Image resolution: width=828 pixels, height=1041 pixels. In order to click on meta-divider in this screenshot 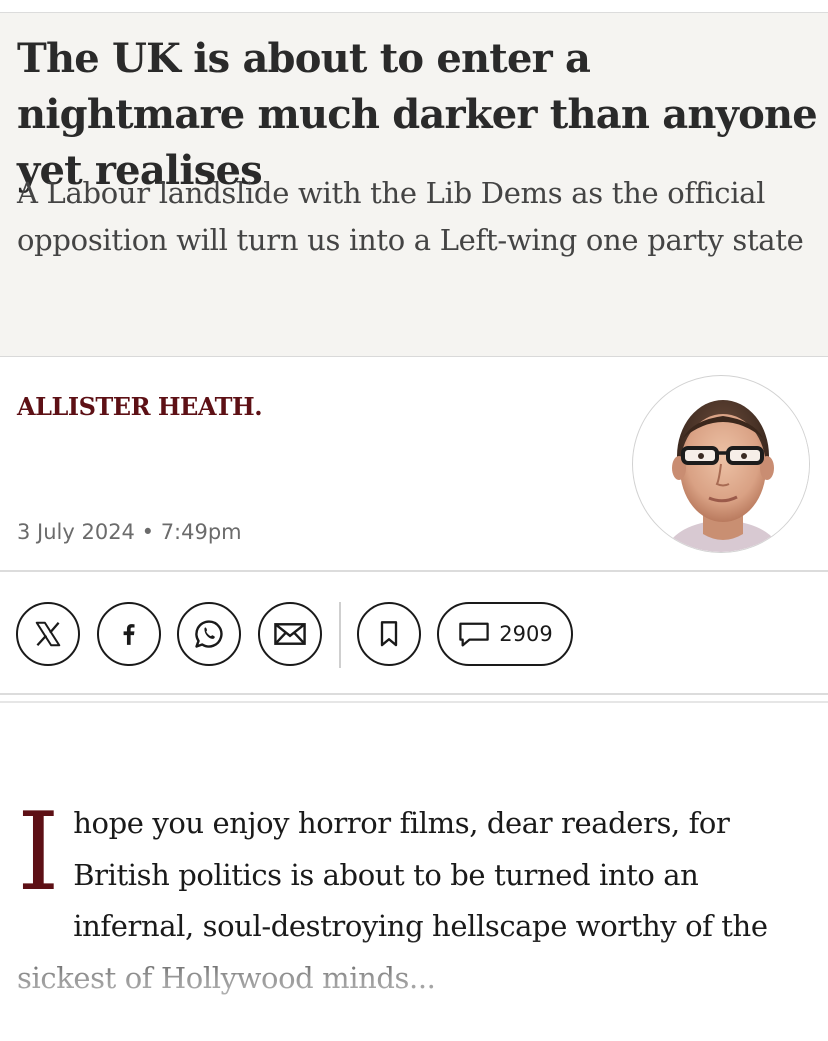, I will do `click(414, 571)`.